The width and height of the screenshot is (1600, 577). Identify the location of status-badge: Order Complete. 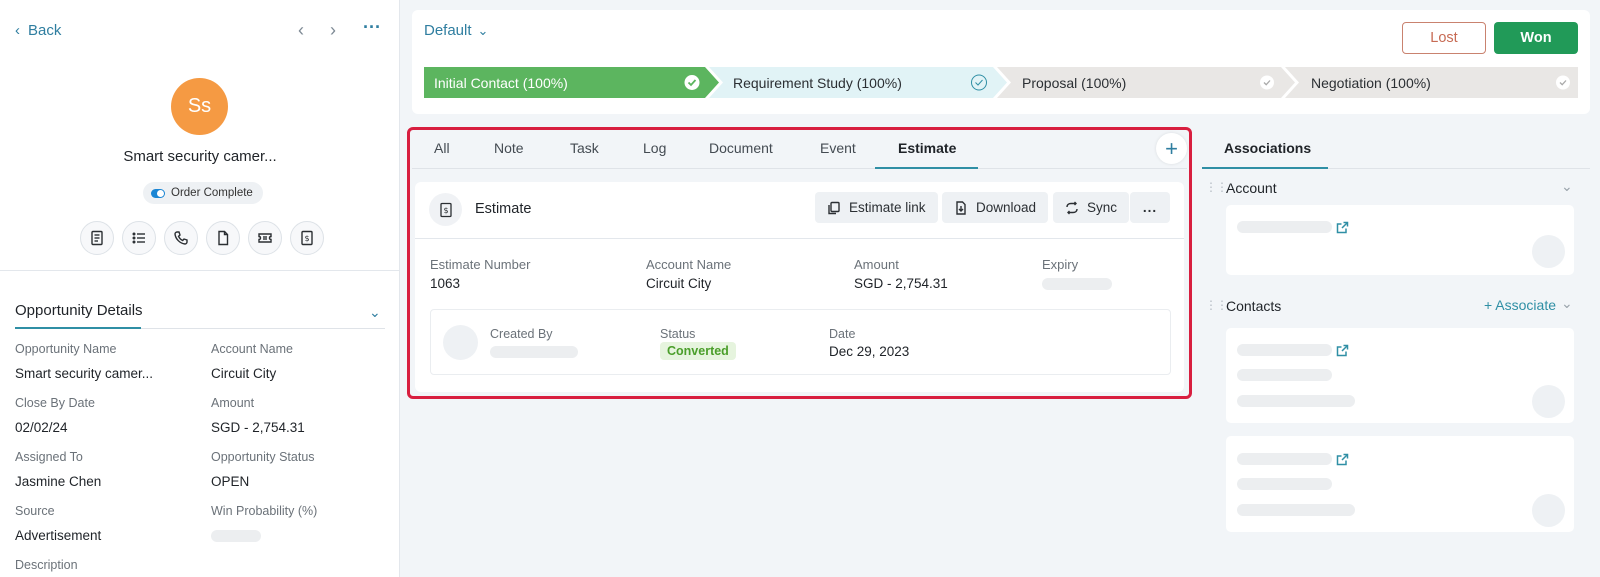
(203, 193).